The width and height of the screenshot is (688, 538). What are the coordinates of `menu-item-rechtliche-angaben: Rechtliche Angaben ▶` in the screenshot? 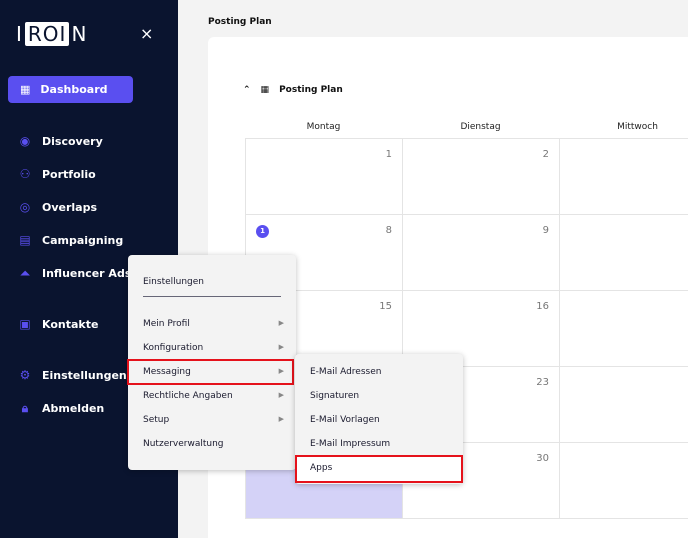 It's located at (213, 396).